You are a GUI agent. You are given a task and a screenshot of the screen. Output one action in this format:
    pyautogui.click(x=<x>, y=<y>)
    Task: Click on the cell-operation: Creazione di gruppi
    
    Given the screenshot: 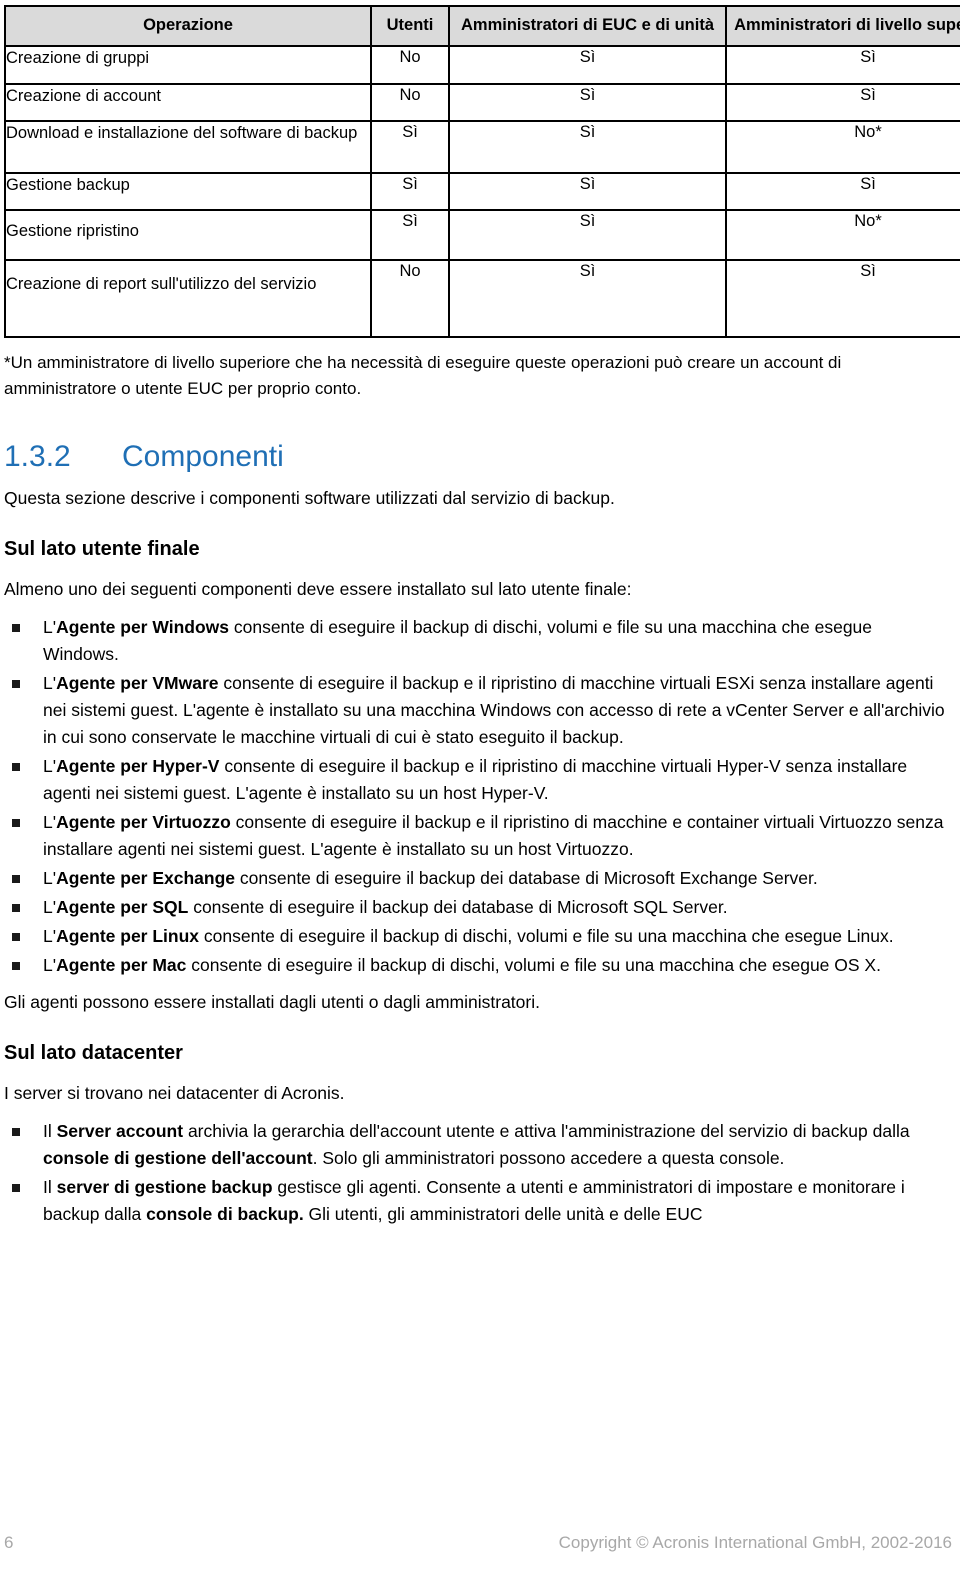 What is the action you would take?
    pyautogui.click(x=188, y=65)
    